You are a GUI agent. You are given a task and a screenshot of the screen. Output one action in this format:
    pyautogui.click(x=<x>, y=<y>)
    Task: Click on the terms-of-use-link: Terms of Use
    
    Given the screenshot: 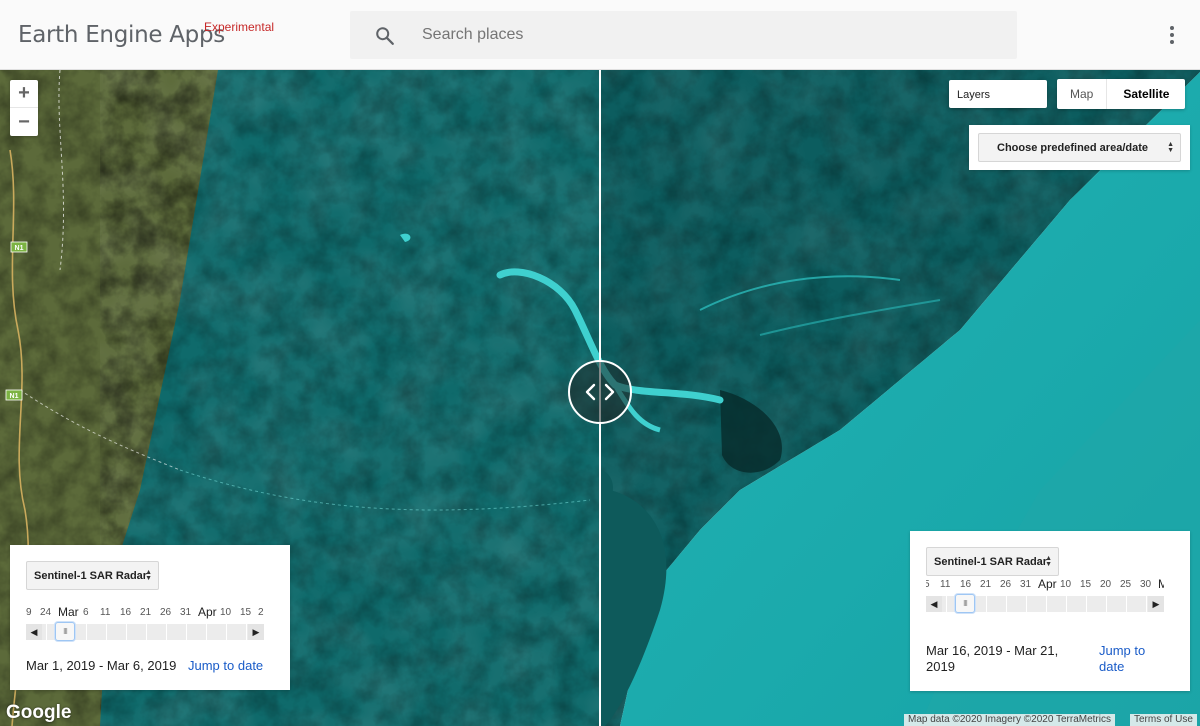 What is the action you would take?
    pyautogui.click(x=1163, y=720)
    